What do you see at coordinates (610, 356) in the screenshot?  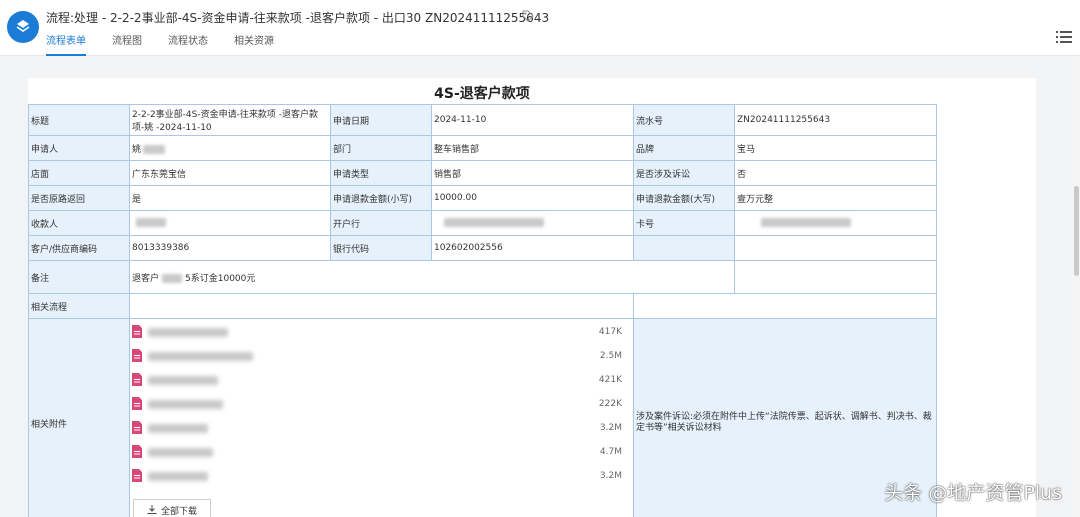 I see `attachment-size: 2.5M` at bounding box center [610, 356].